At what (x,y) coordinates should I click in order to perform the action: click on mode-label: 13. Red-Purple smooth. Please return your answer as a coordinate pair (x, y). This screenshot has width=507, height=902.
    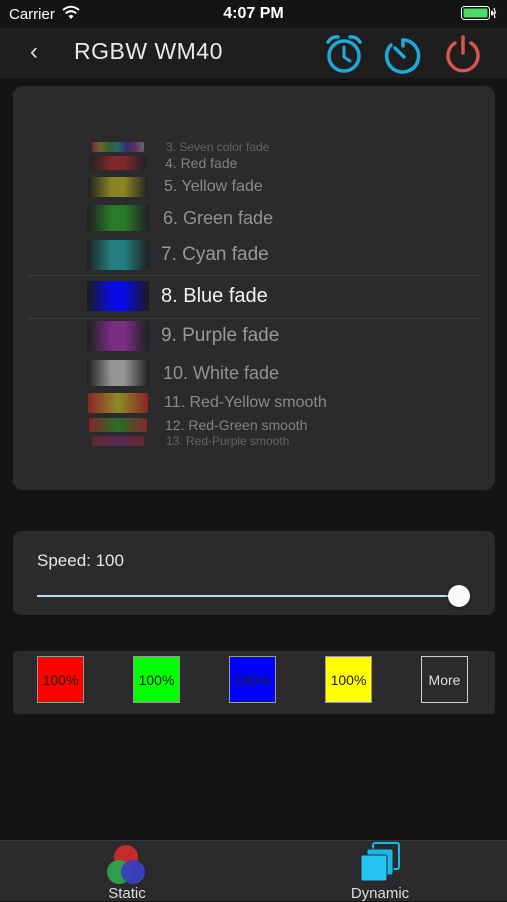
    Looking at the image, I should click on (228, 441).